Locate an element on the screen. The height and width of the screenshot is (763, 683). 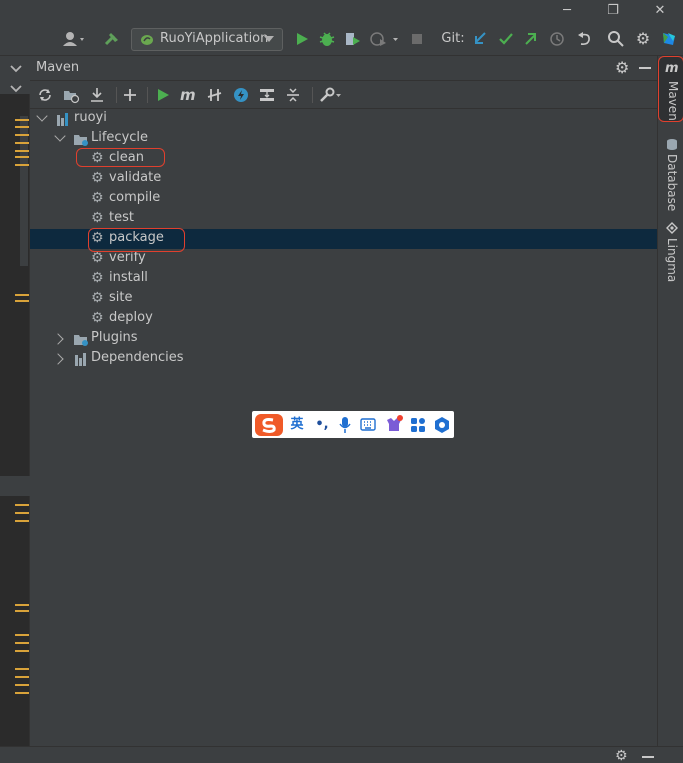
tree-node-lifecycle: Lifecycle is located at coordinates (343, 139).